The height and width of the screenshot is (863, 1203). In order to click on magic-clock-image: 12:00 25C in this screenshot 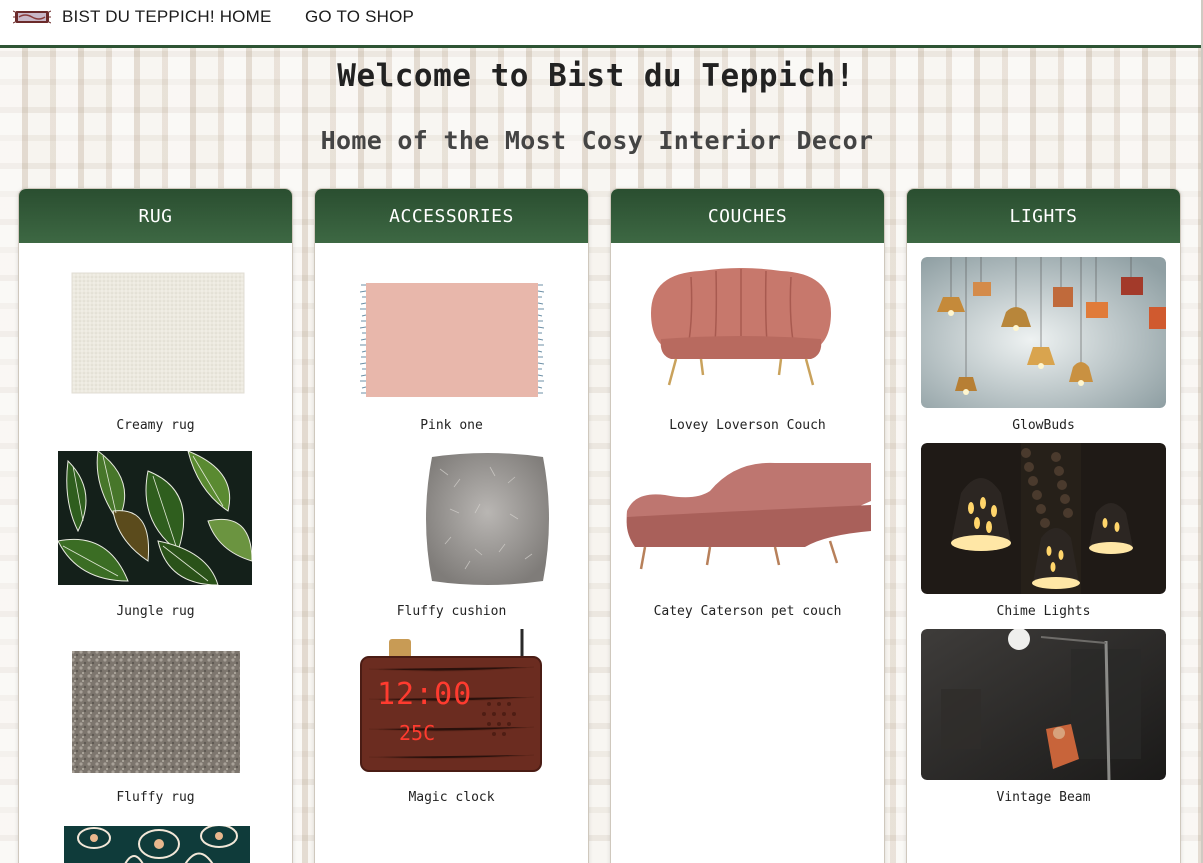, I will do `click(452, 701)`.